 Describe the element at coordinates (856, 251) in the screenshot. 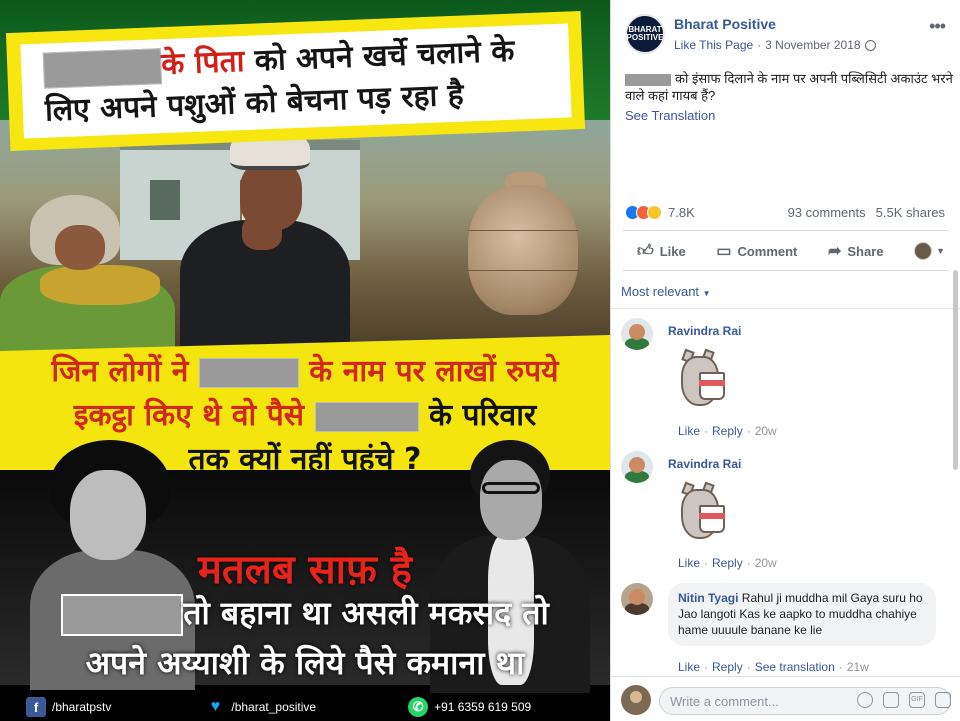

I see `share-button: ➦ Share` at that location.